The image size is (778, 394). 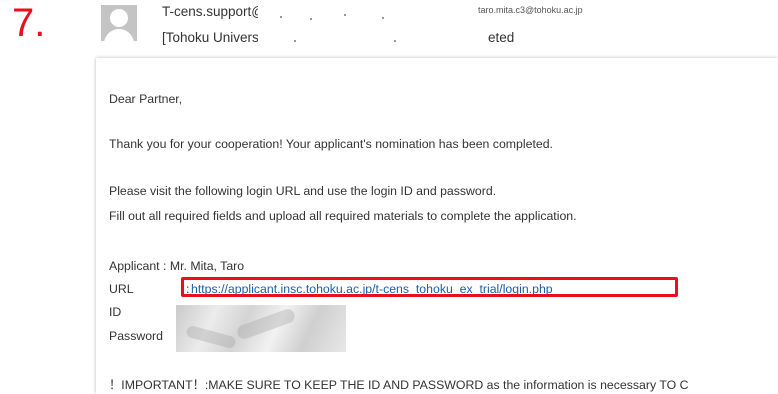 What do you see at coordinates (121, 289) in the screenshot?
I see `url-label: URL` at bounding box center [121, 289].